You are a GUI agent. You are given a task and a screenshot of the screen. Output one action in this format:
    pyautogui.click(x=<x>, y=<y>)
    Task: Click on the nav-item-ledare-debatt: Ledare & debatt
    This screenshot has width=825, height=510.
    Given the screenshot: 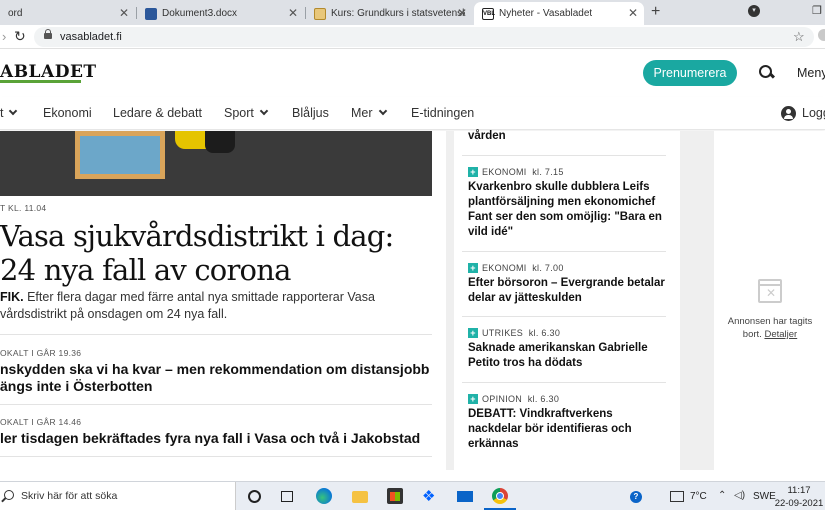 What is the action you would take?
    pyautogui.click(x=157, y=113)
    